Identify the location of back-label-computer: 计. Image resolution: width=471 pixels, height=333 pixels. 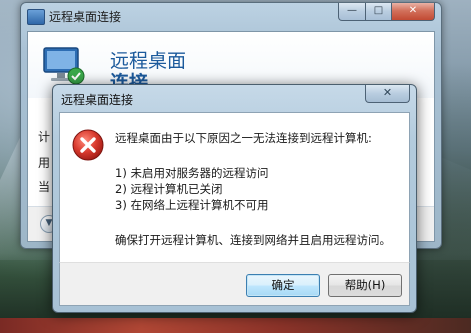
(44, 137).